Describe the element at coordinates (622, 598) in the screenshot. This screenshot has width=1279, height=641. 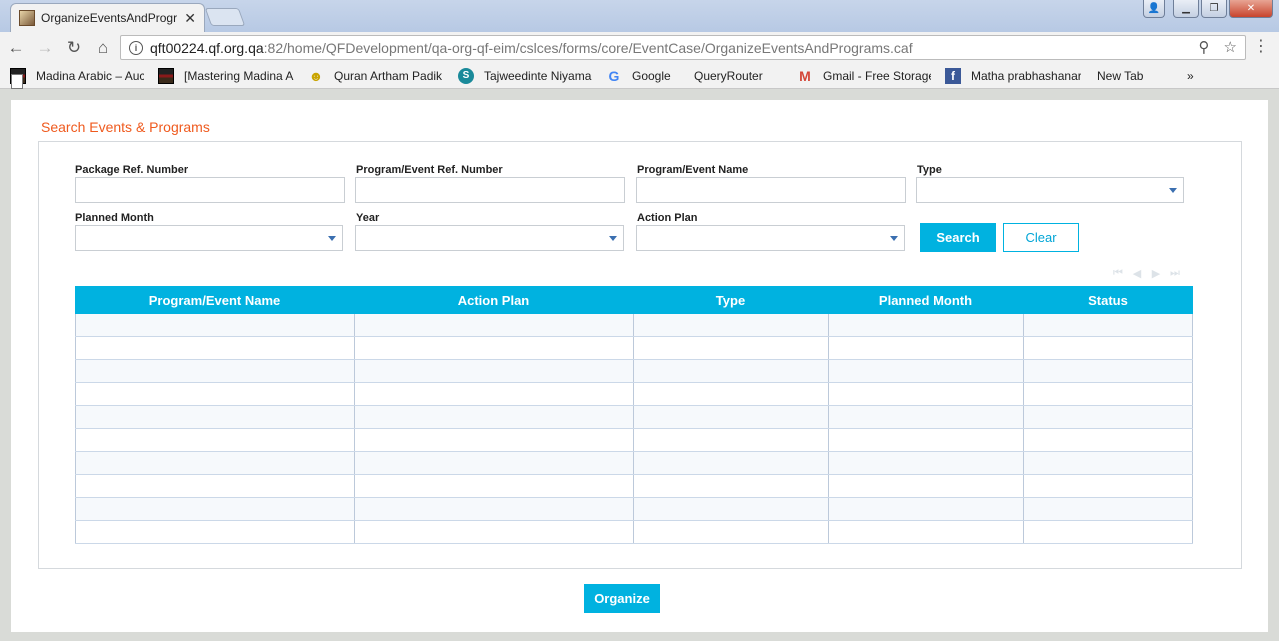
I see `organize-button: Organize` at that location.